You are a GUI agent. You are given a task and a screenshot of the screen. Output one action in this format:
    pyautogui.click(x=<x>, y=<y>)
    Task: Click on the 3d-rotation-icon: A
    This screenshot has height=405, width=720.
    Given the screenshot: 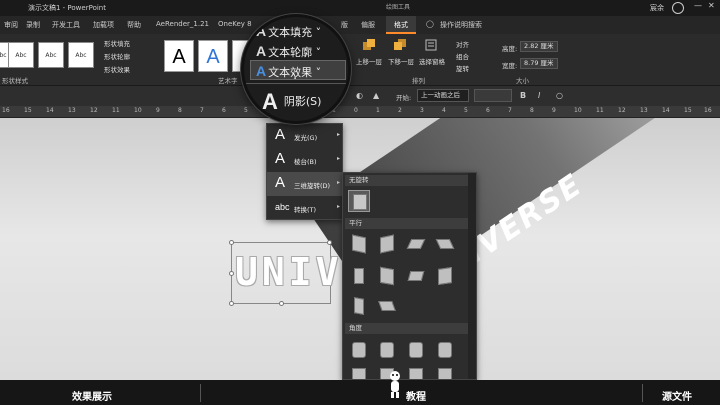 What is the action you would take?
    pyautogui.click(x=280, y=182)
    